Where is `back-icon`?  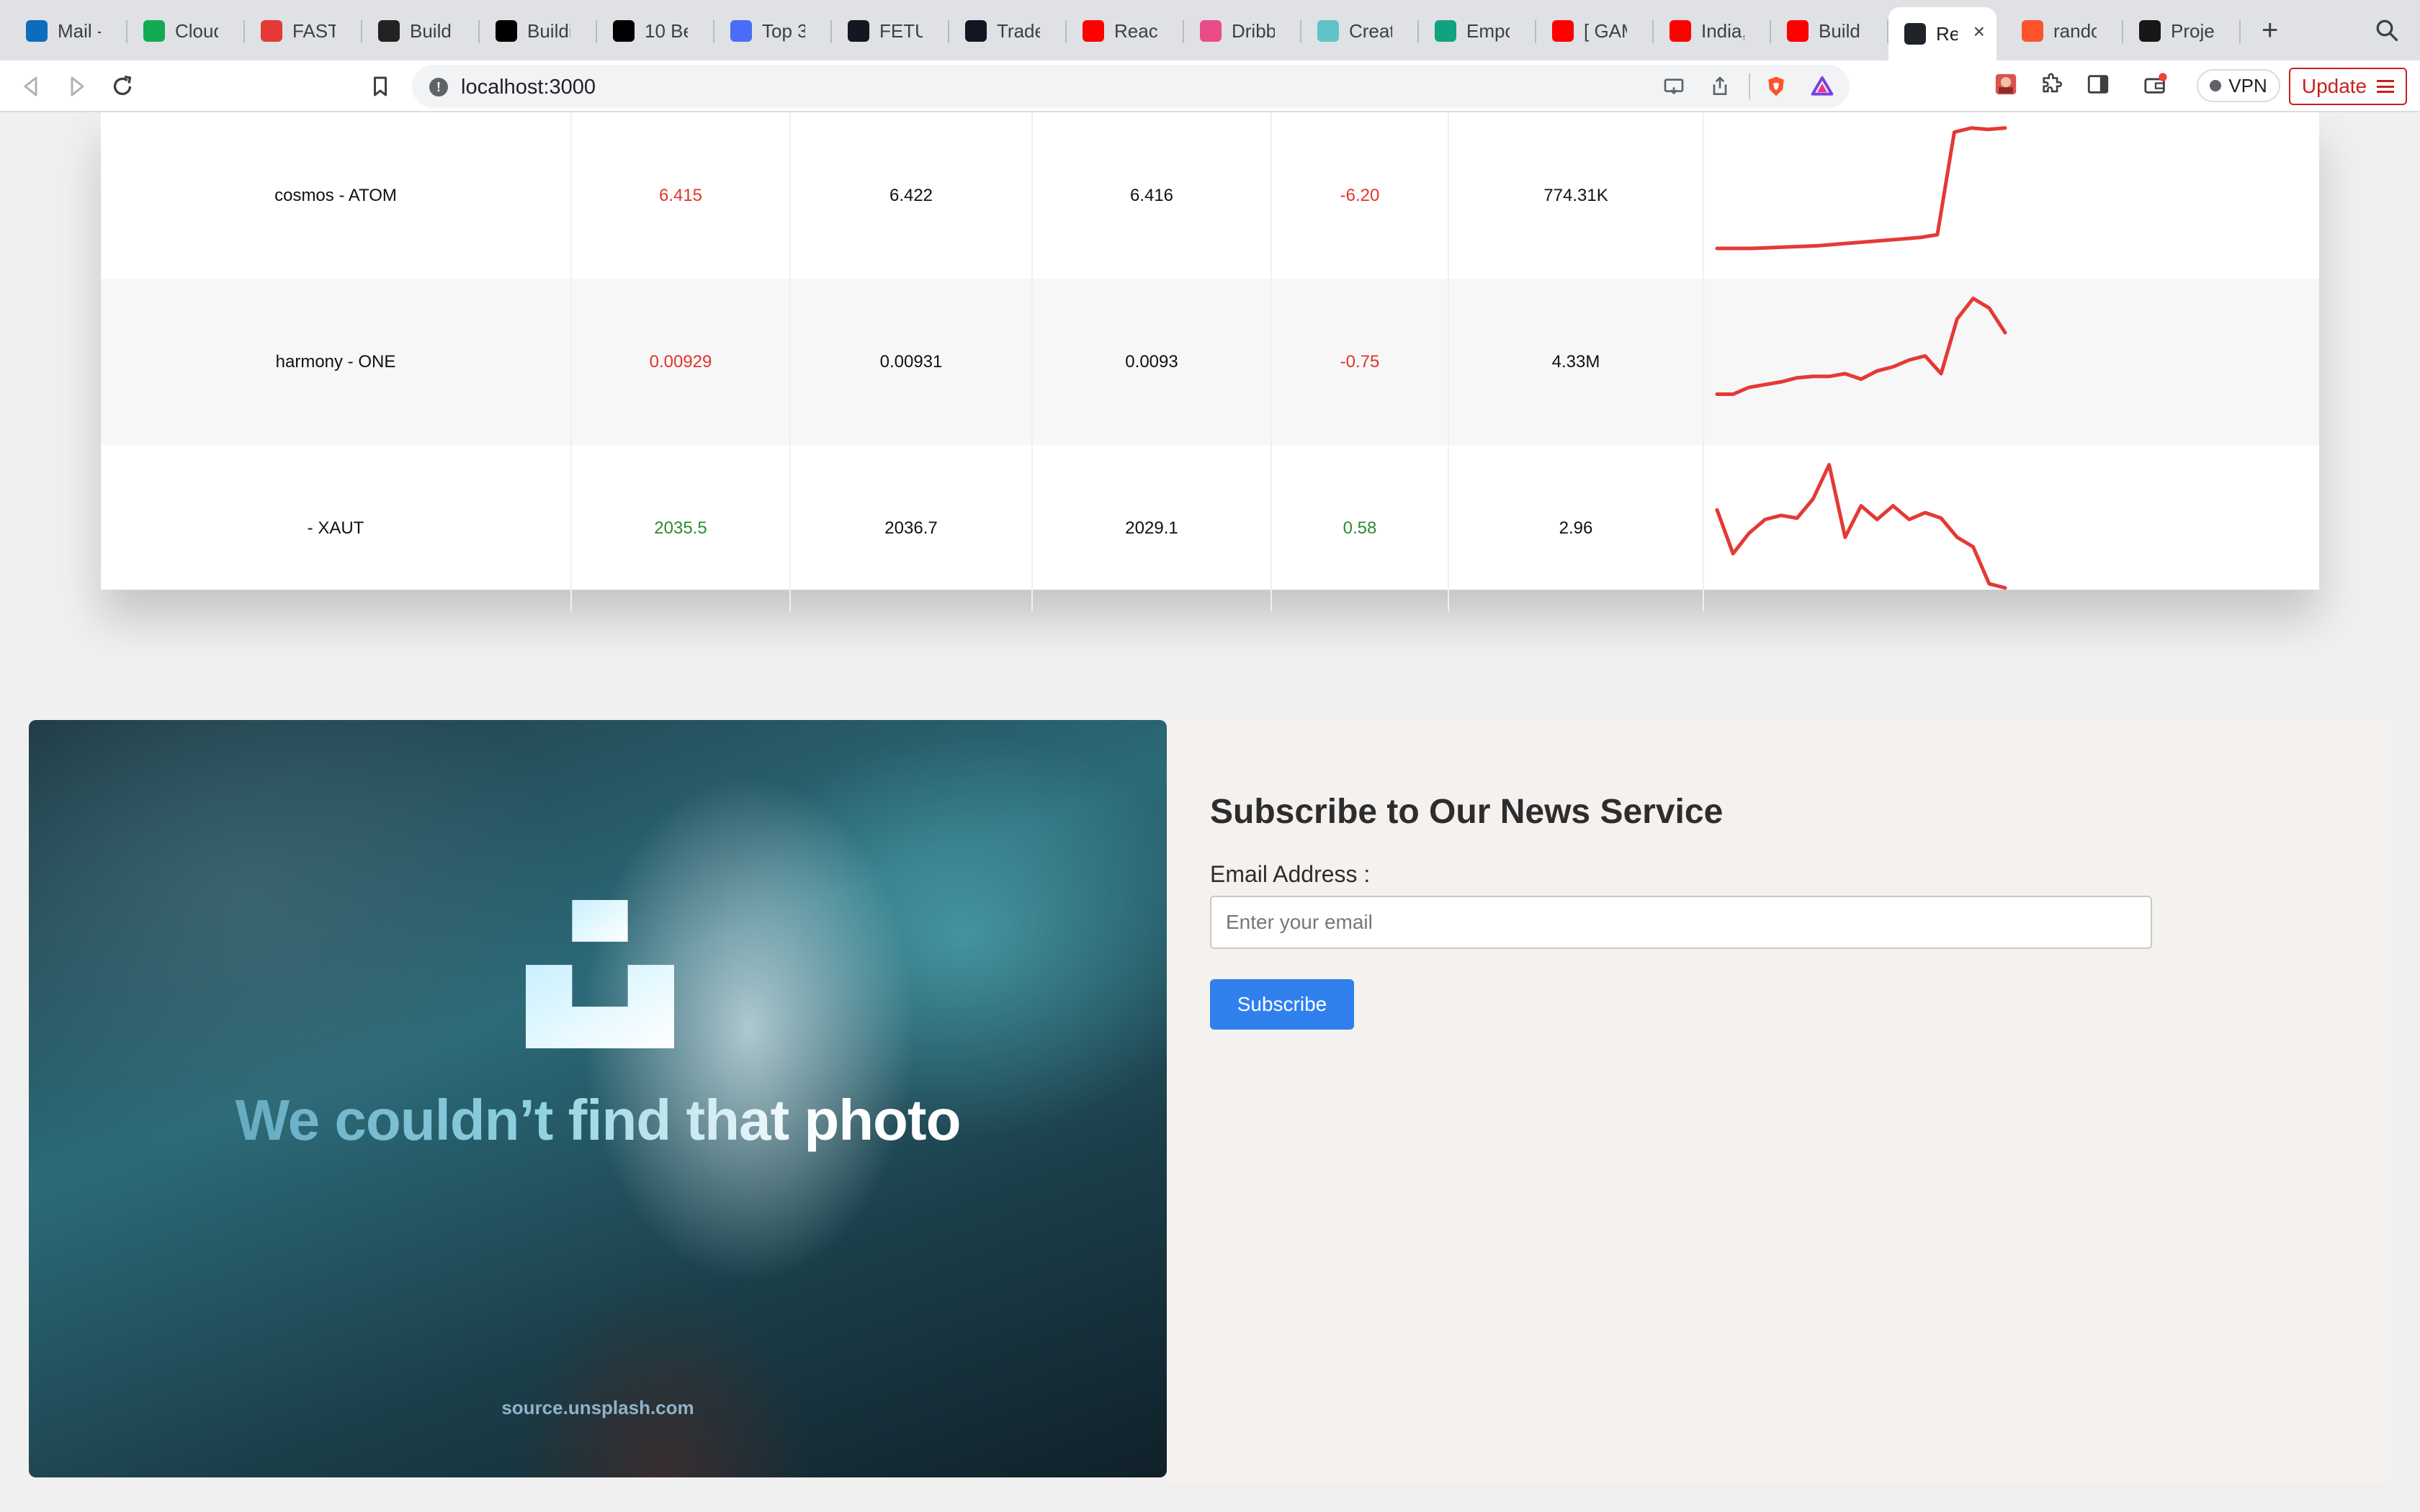
back-icon is located at coordinates (32, 86).